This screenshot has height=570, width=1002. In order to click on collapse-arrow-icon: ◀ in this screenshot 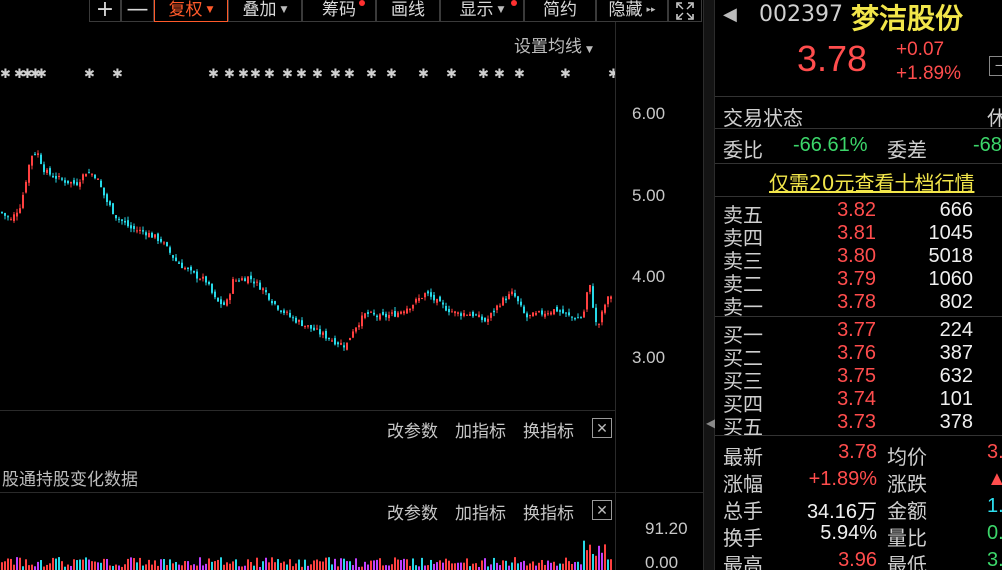, I will do `click(710, 423)`.